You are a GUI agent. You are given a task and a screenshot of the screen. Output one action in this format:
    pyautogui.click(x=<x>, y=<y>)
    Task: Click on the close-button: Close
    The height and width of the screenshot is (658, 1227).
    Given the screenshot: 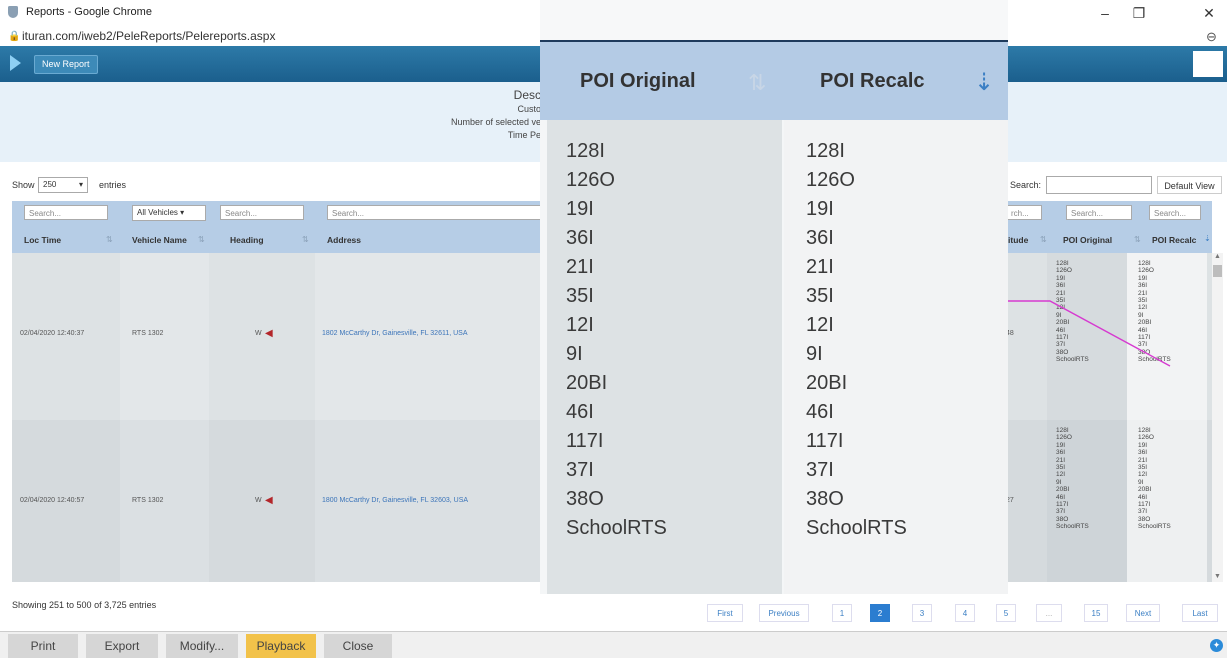 What is the action you would take?
    pyautogui.click(x=358, y=646)
    